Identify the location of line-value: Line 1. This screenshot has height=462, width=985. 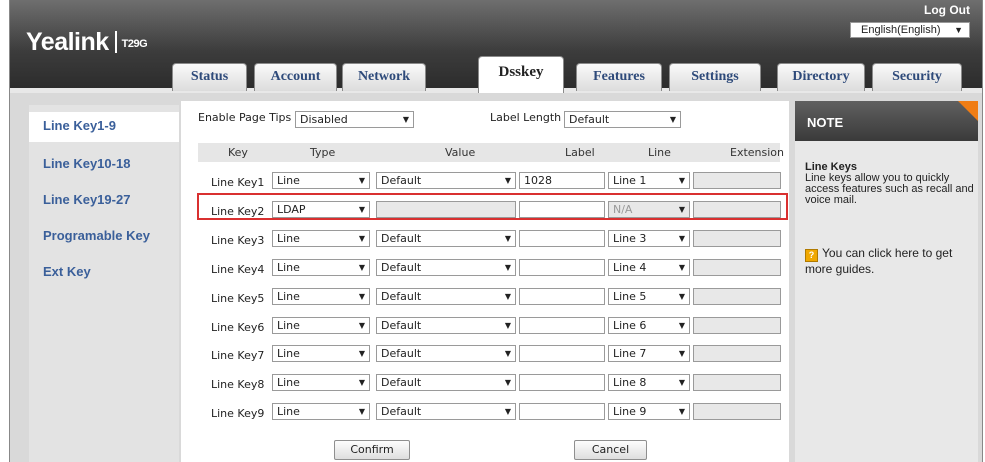
(630, 180).